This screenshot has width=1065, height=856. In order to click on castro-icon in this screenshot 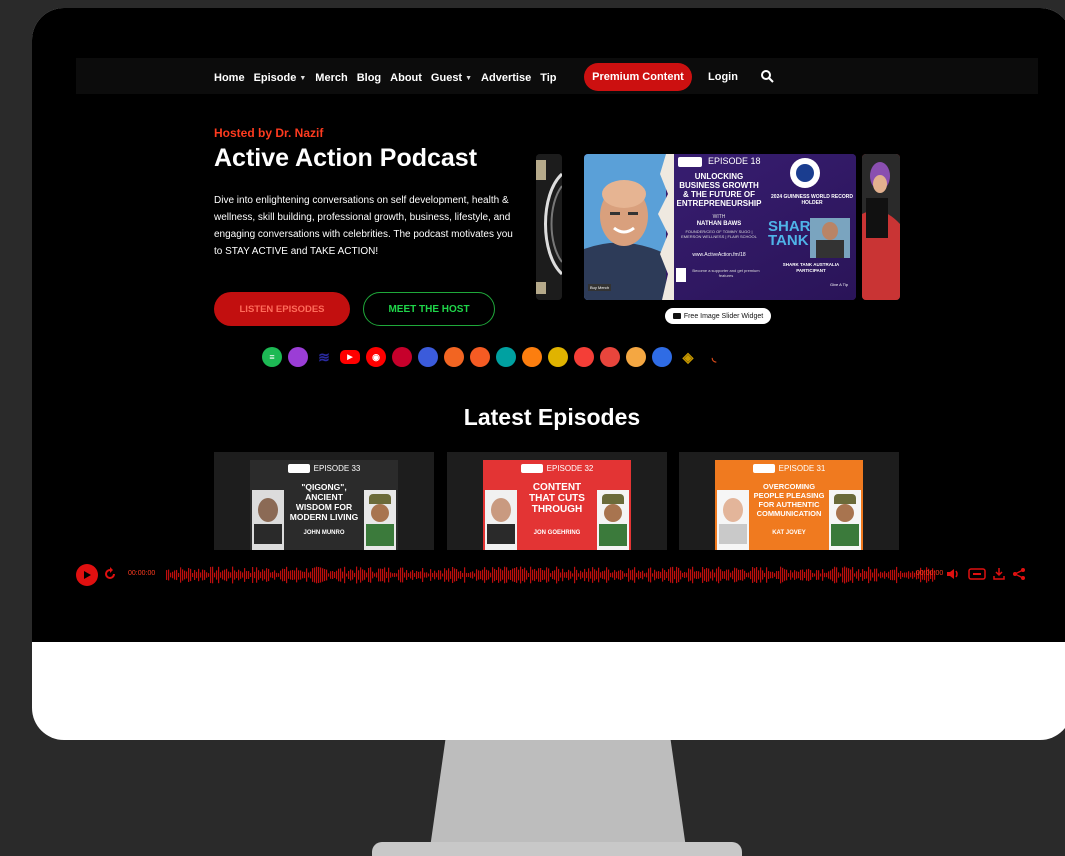, I will do `click(636, 357)`.